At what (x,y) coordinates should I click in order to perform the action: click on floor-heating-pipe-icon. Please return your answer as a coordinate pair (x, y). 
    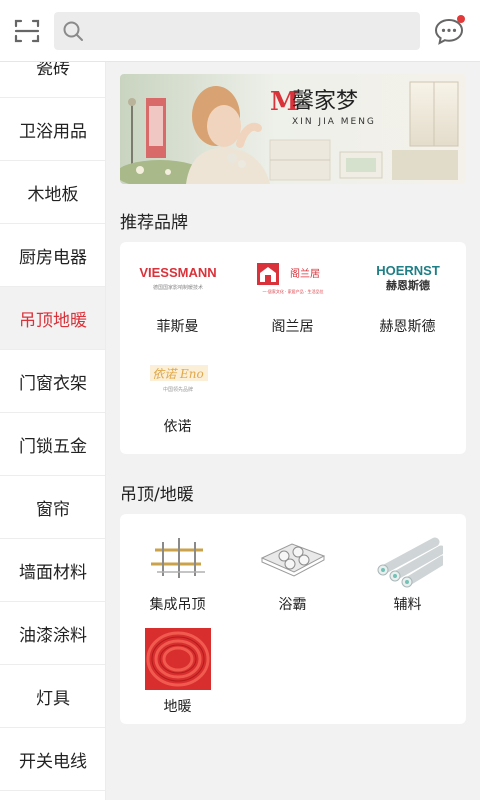
    Looking at the image, I should click on (177, 659).